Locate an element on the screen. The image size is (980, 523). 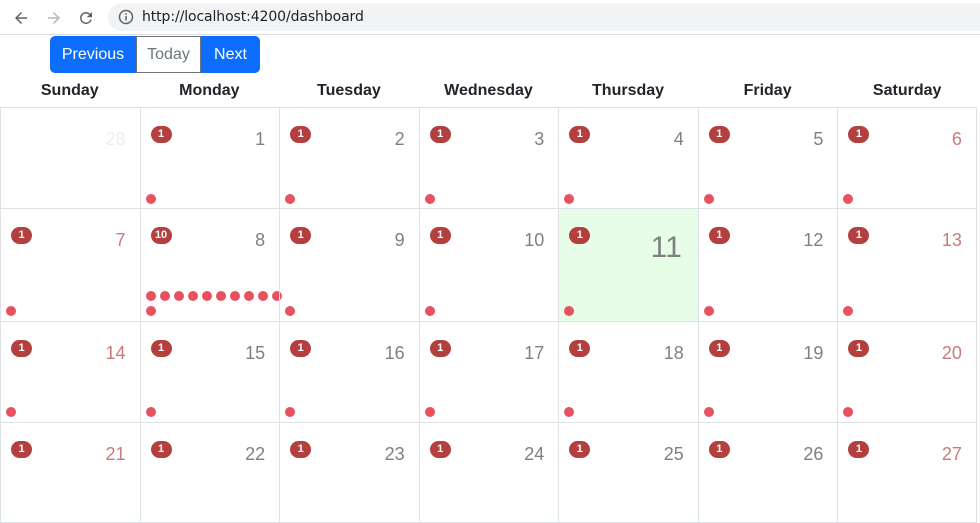
info-icon is located at coordinates (126, 17).